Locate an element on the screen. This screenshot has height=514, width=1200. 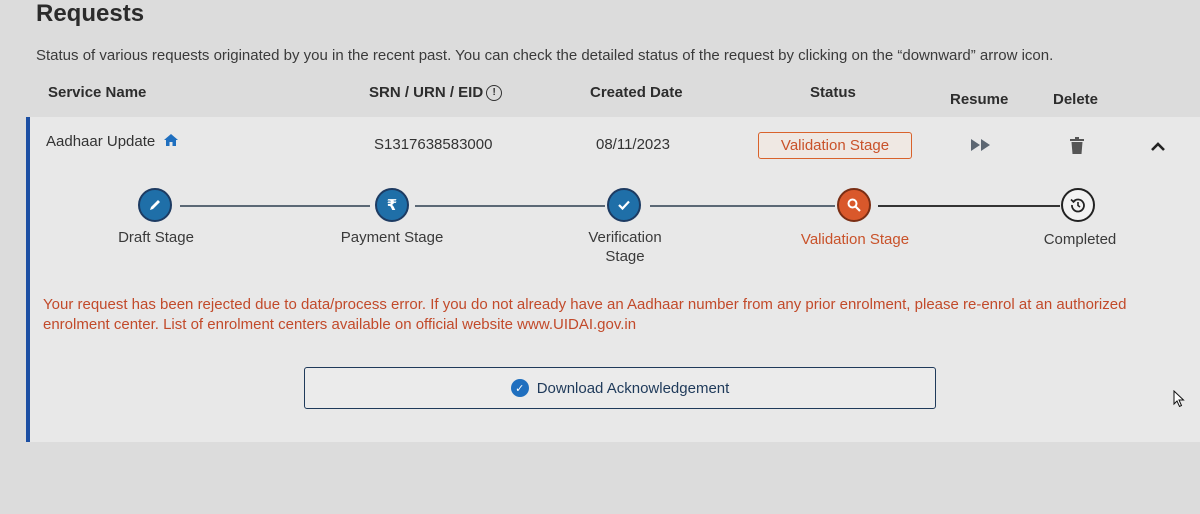
chevron-up-icon is located at coordinates (1158, 146).